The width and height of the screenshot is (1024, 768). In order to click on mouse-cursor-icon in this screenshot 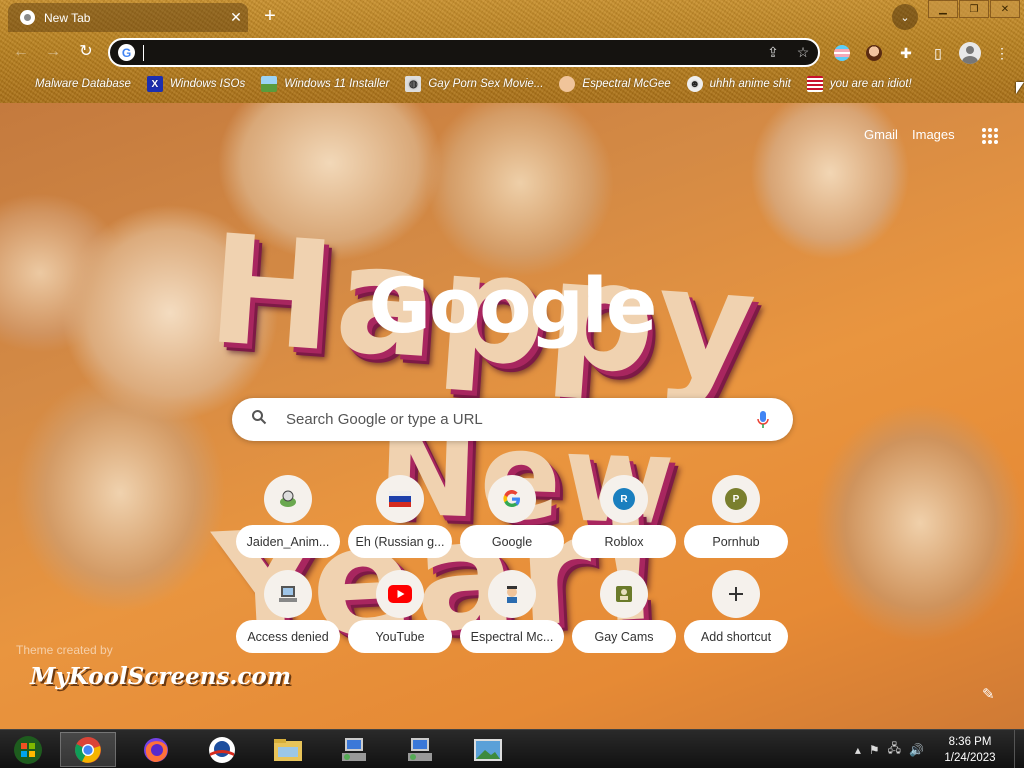, I will do `click(1020, 88)`.